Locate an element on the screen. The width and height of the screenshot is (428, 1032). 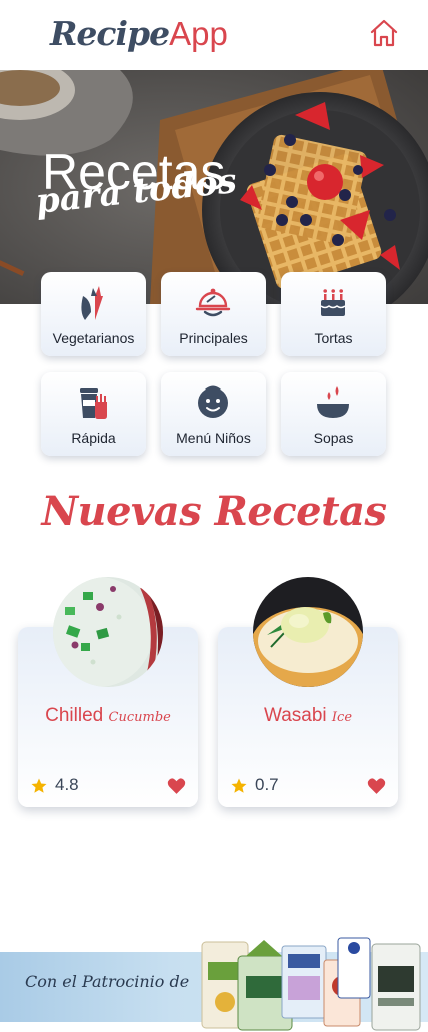
wasabi-ice-cream-image is located at coordinates (308, 632).